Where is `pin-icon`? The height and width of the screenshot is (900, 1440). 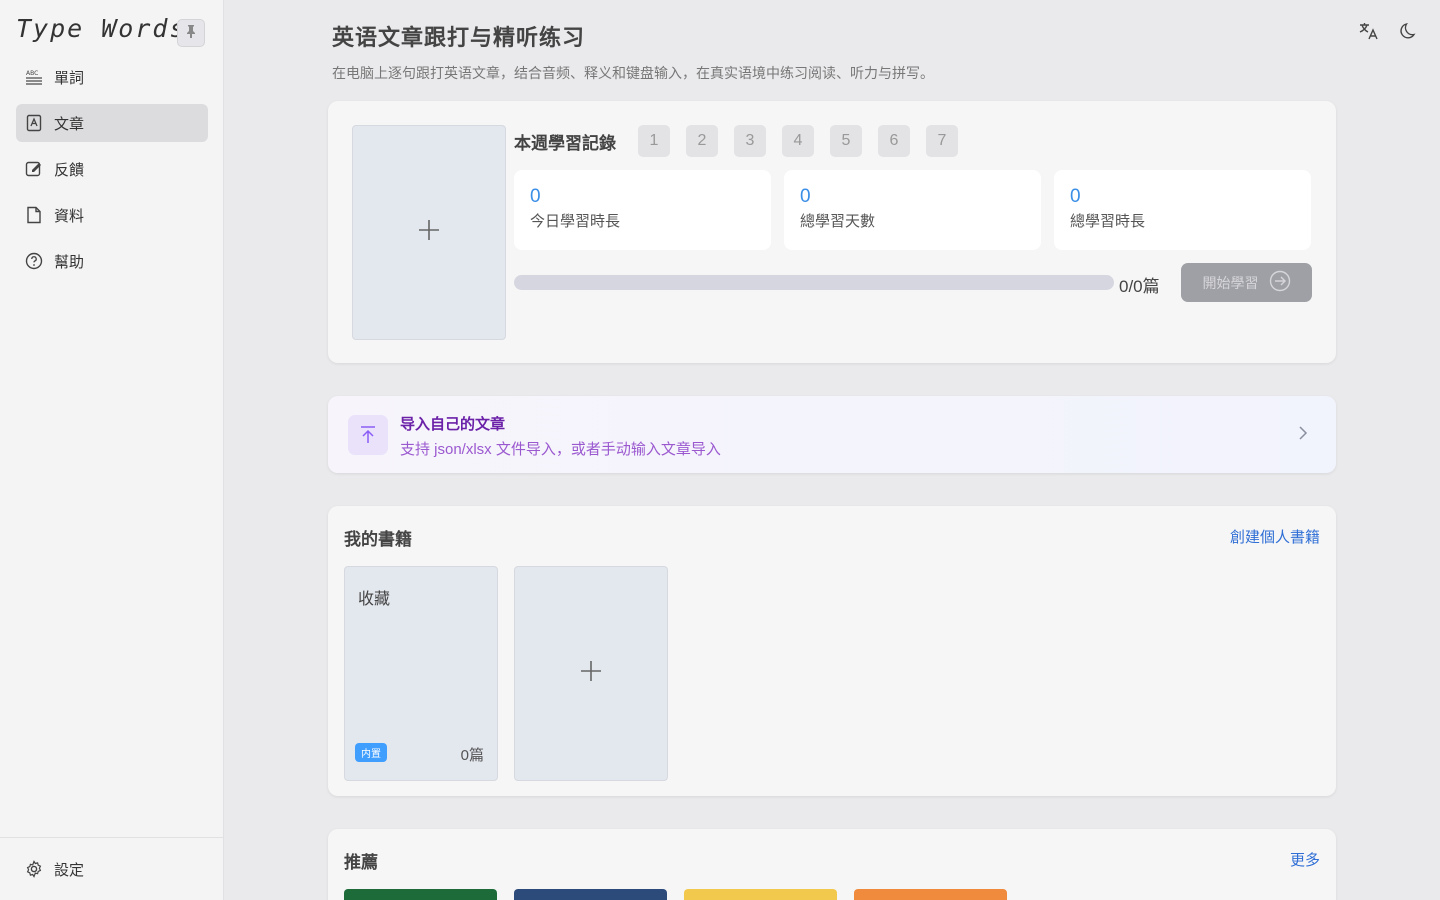
pin-icon is located at coordinates (191, 33).